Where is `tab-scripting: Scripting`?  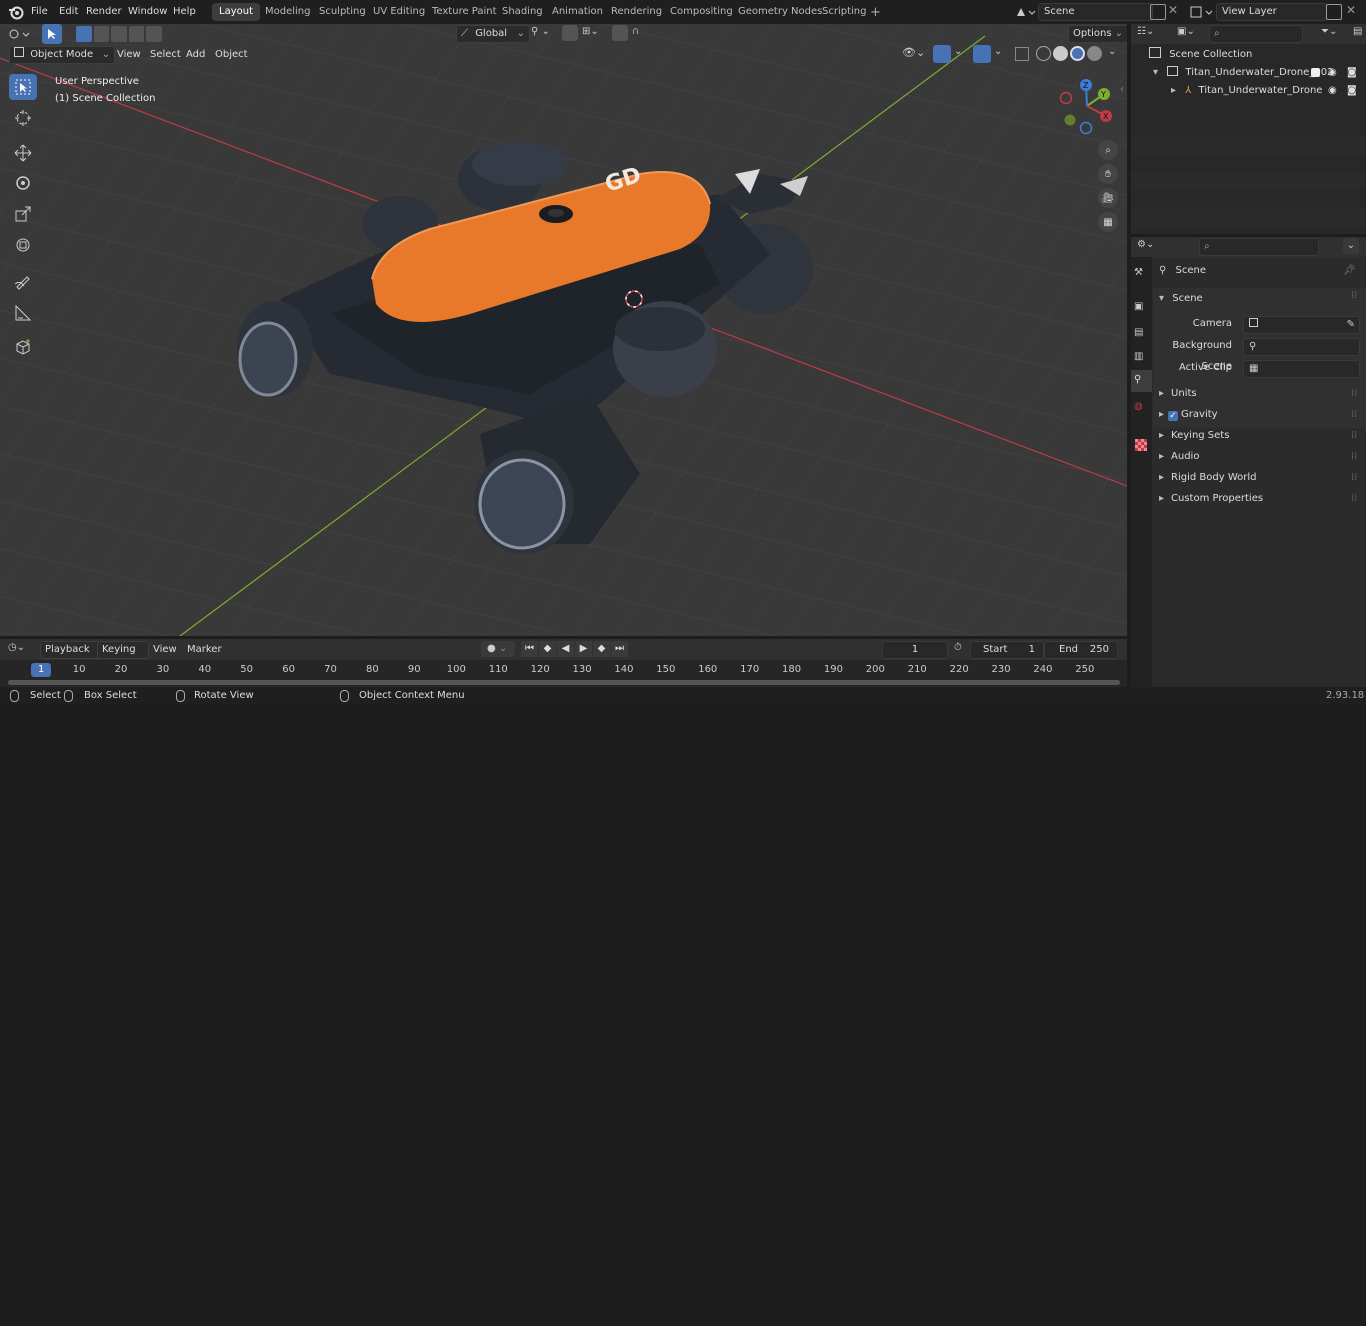 tab-scripting: Scripting is located at coordinates (844, 12).